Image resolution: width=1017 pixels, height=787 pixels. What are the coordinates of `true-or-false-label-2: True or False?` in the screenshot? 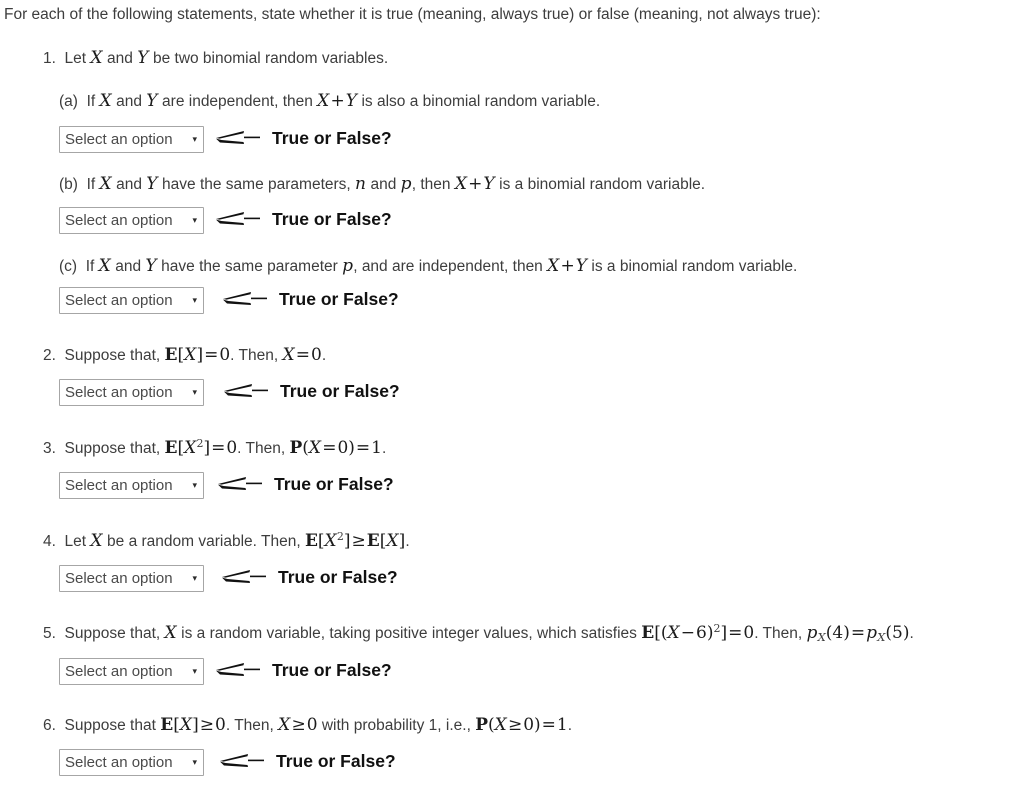 It's located at (340, 391).